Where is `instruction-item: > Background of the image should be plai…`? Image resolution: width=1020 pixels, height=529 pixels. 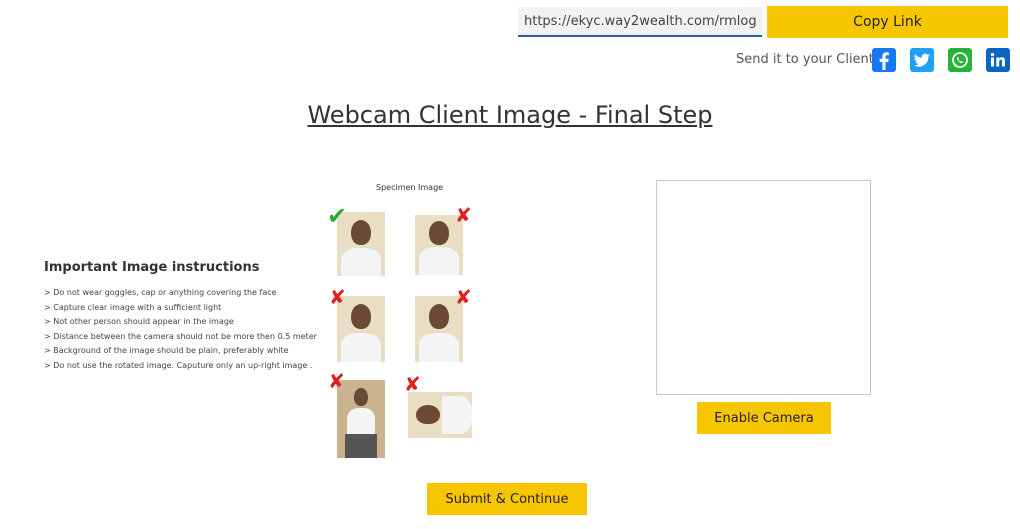 instruction-item: > Background of the image should be plai… is located at coordinates (166, 351).